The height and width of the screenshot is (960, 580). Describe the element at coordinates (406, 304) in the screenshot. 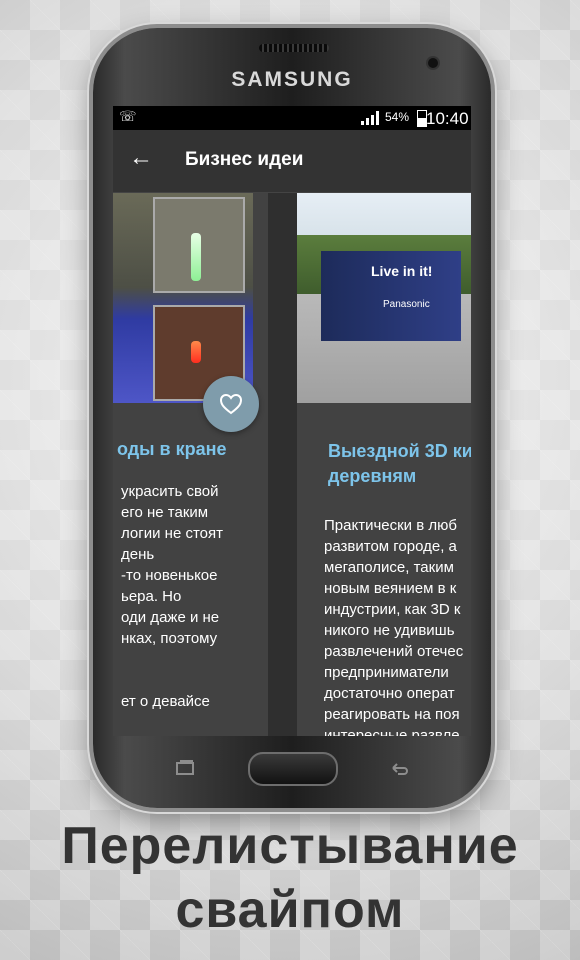

I see `image-brand: Panasonic` at that location.